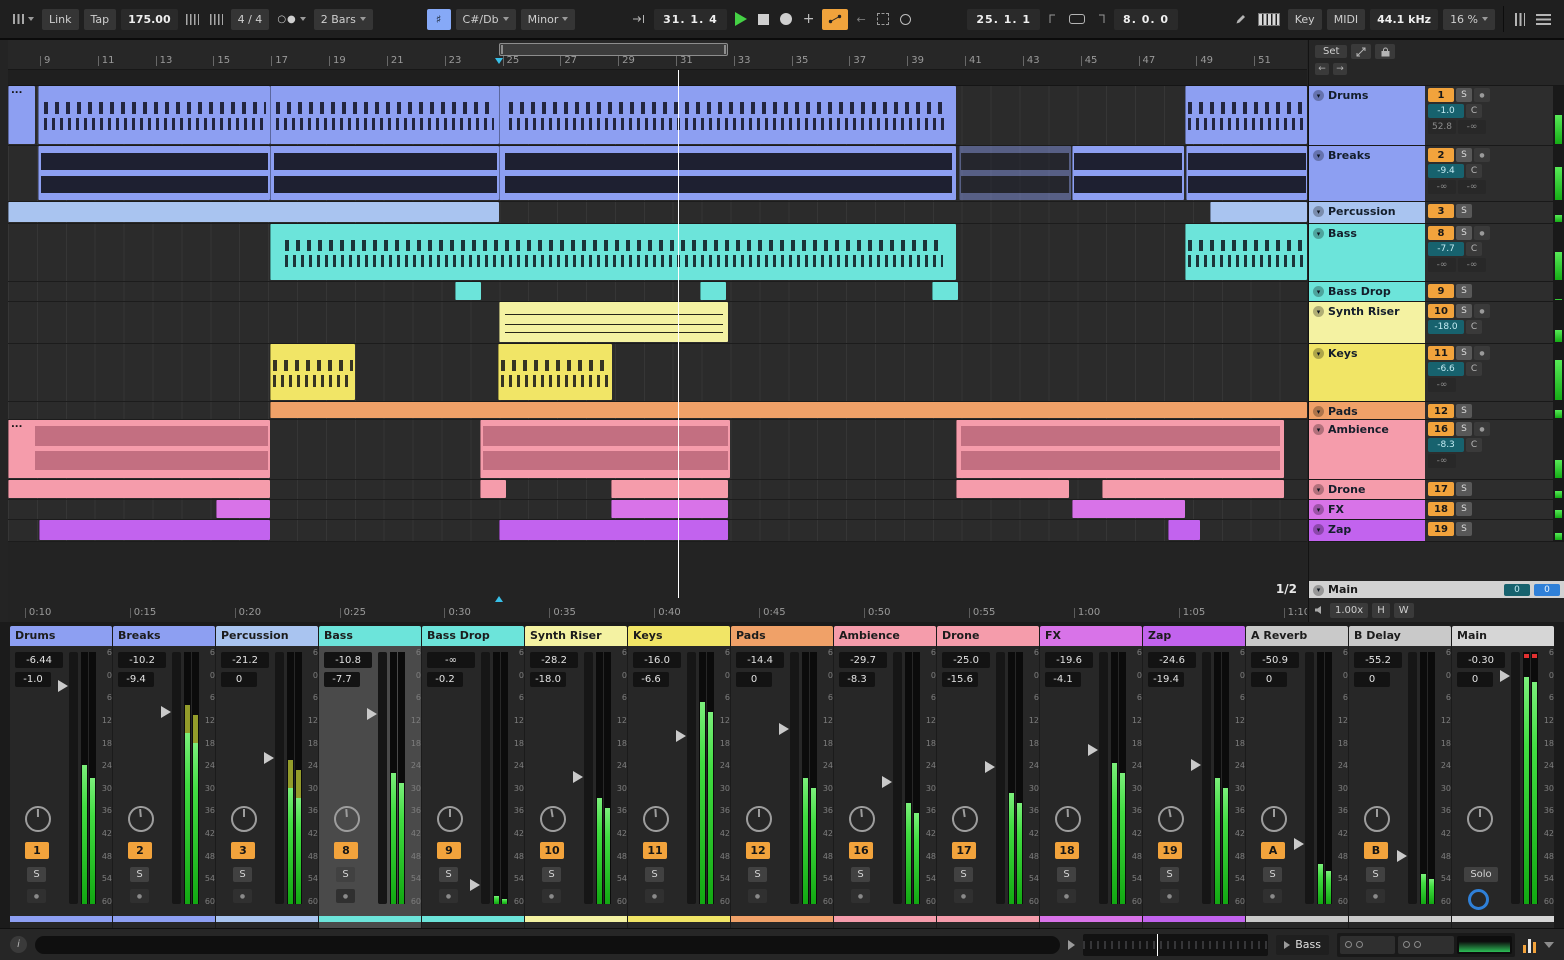 This screenshot has height=960, width=1564. Describe the element at coordinates (243, 850) in the screenshot. I see `track-number-button: 3` at that location.